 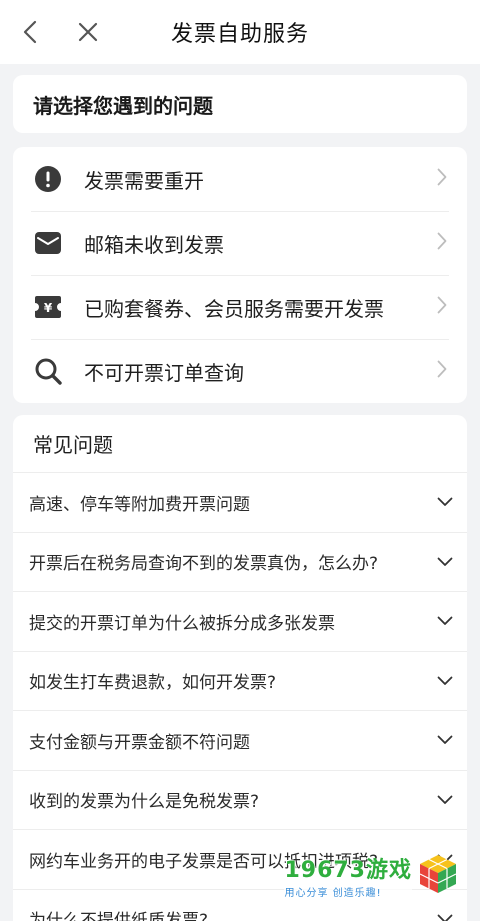 I want to click on issue-item-query: 不可开票订单查询, so click(x=240, y=371).